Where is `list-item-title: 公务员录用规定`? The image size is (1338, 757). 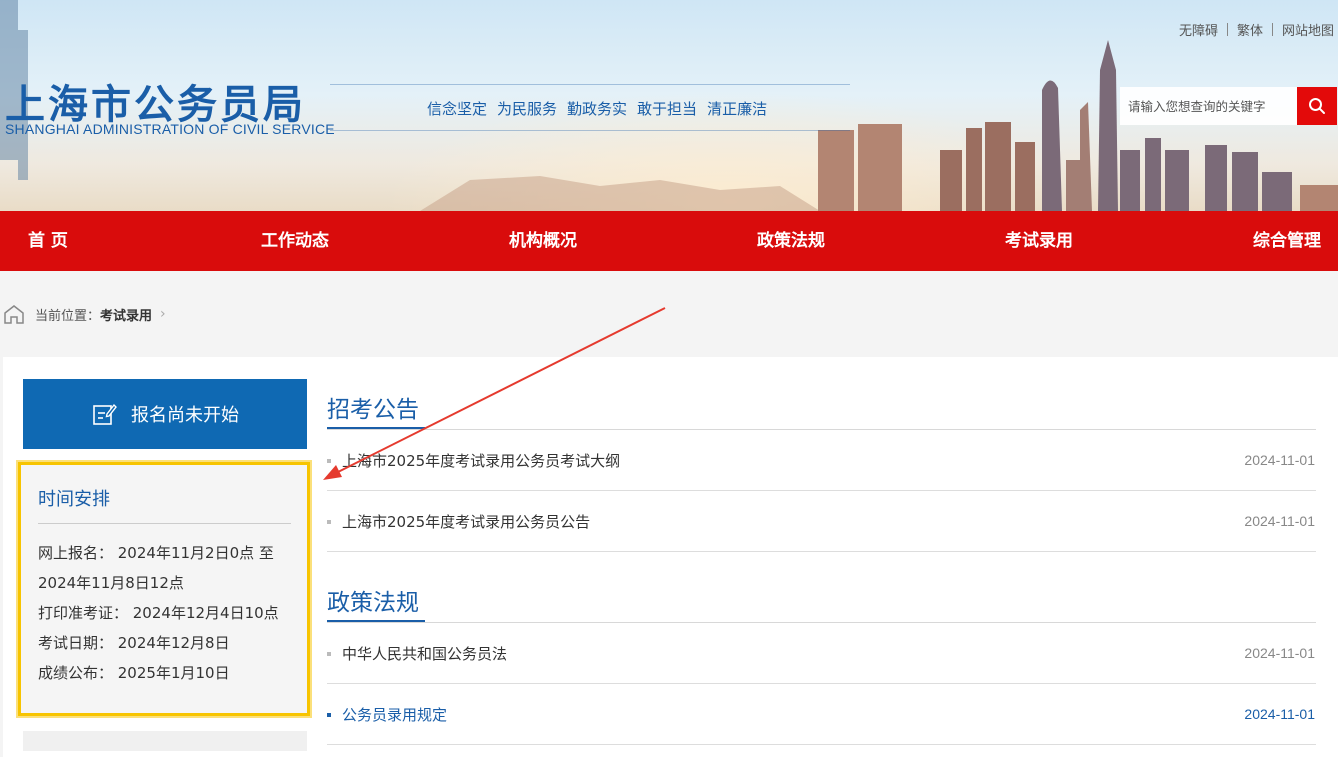
list-item-title: 公务员录用规定 is located at coordinates (394, 714).